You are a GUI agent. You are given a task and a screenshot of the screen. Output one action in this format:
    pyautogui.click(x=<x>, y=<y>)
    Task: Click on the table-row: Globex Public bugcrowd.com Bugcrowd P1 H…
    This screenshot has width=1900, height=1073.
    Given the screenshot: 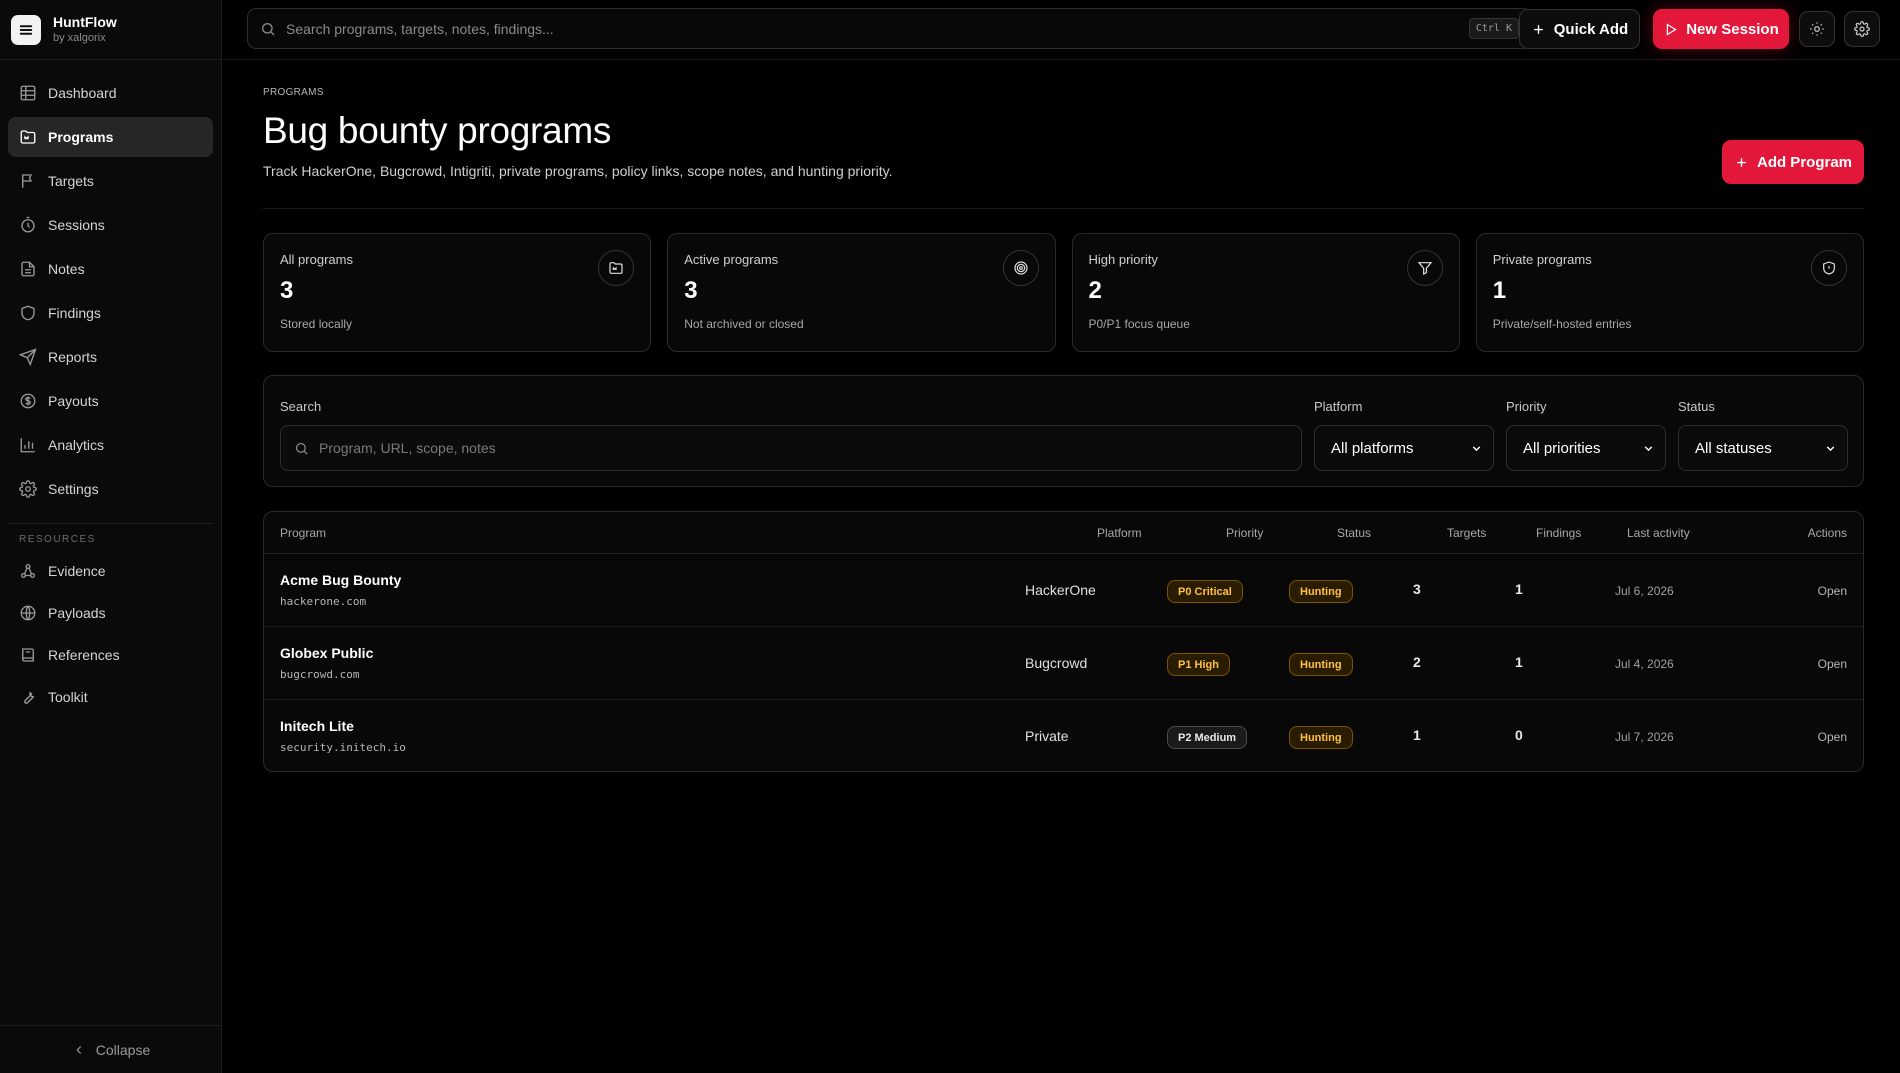 What is the action you would take?
    pyautogui.click(x=1063, y=663)
    